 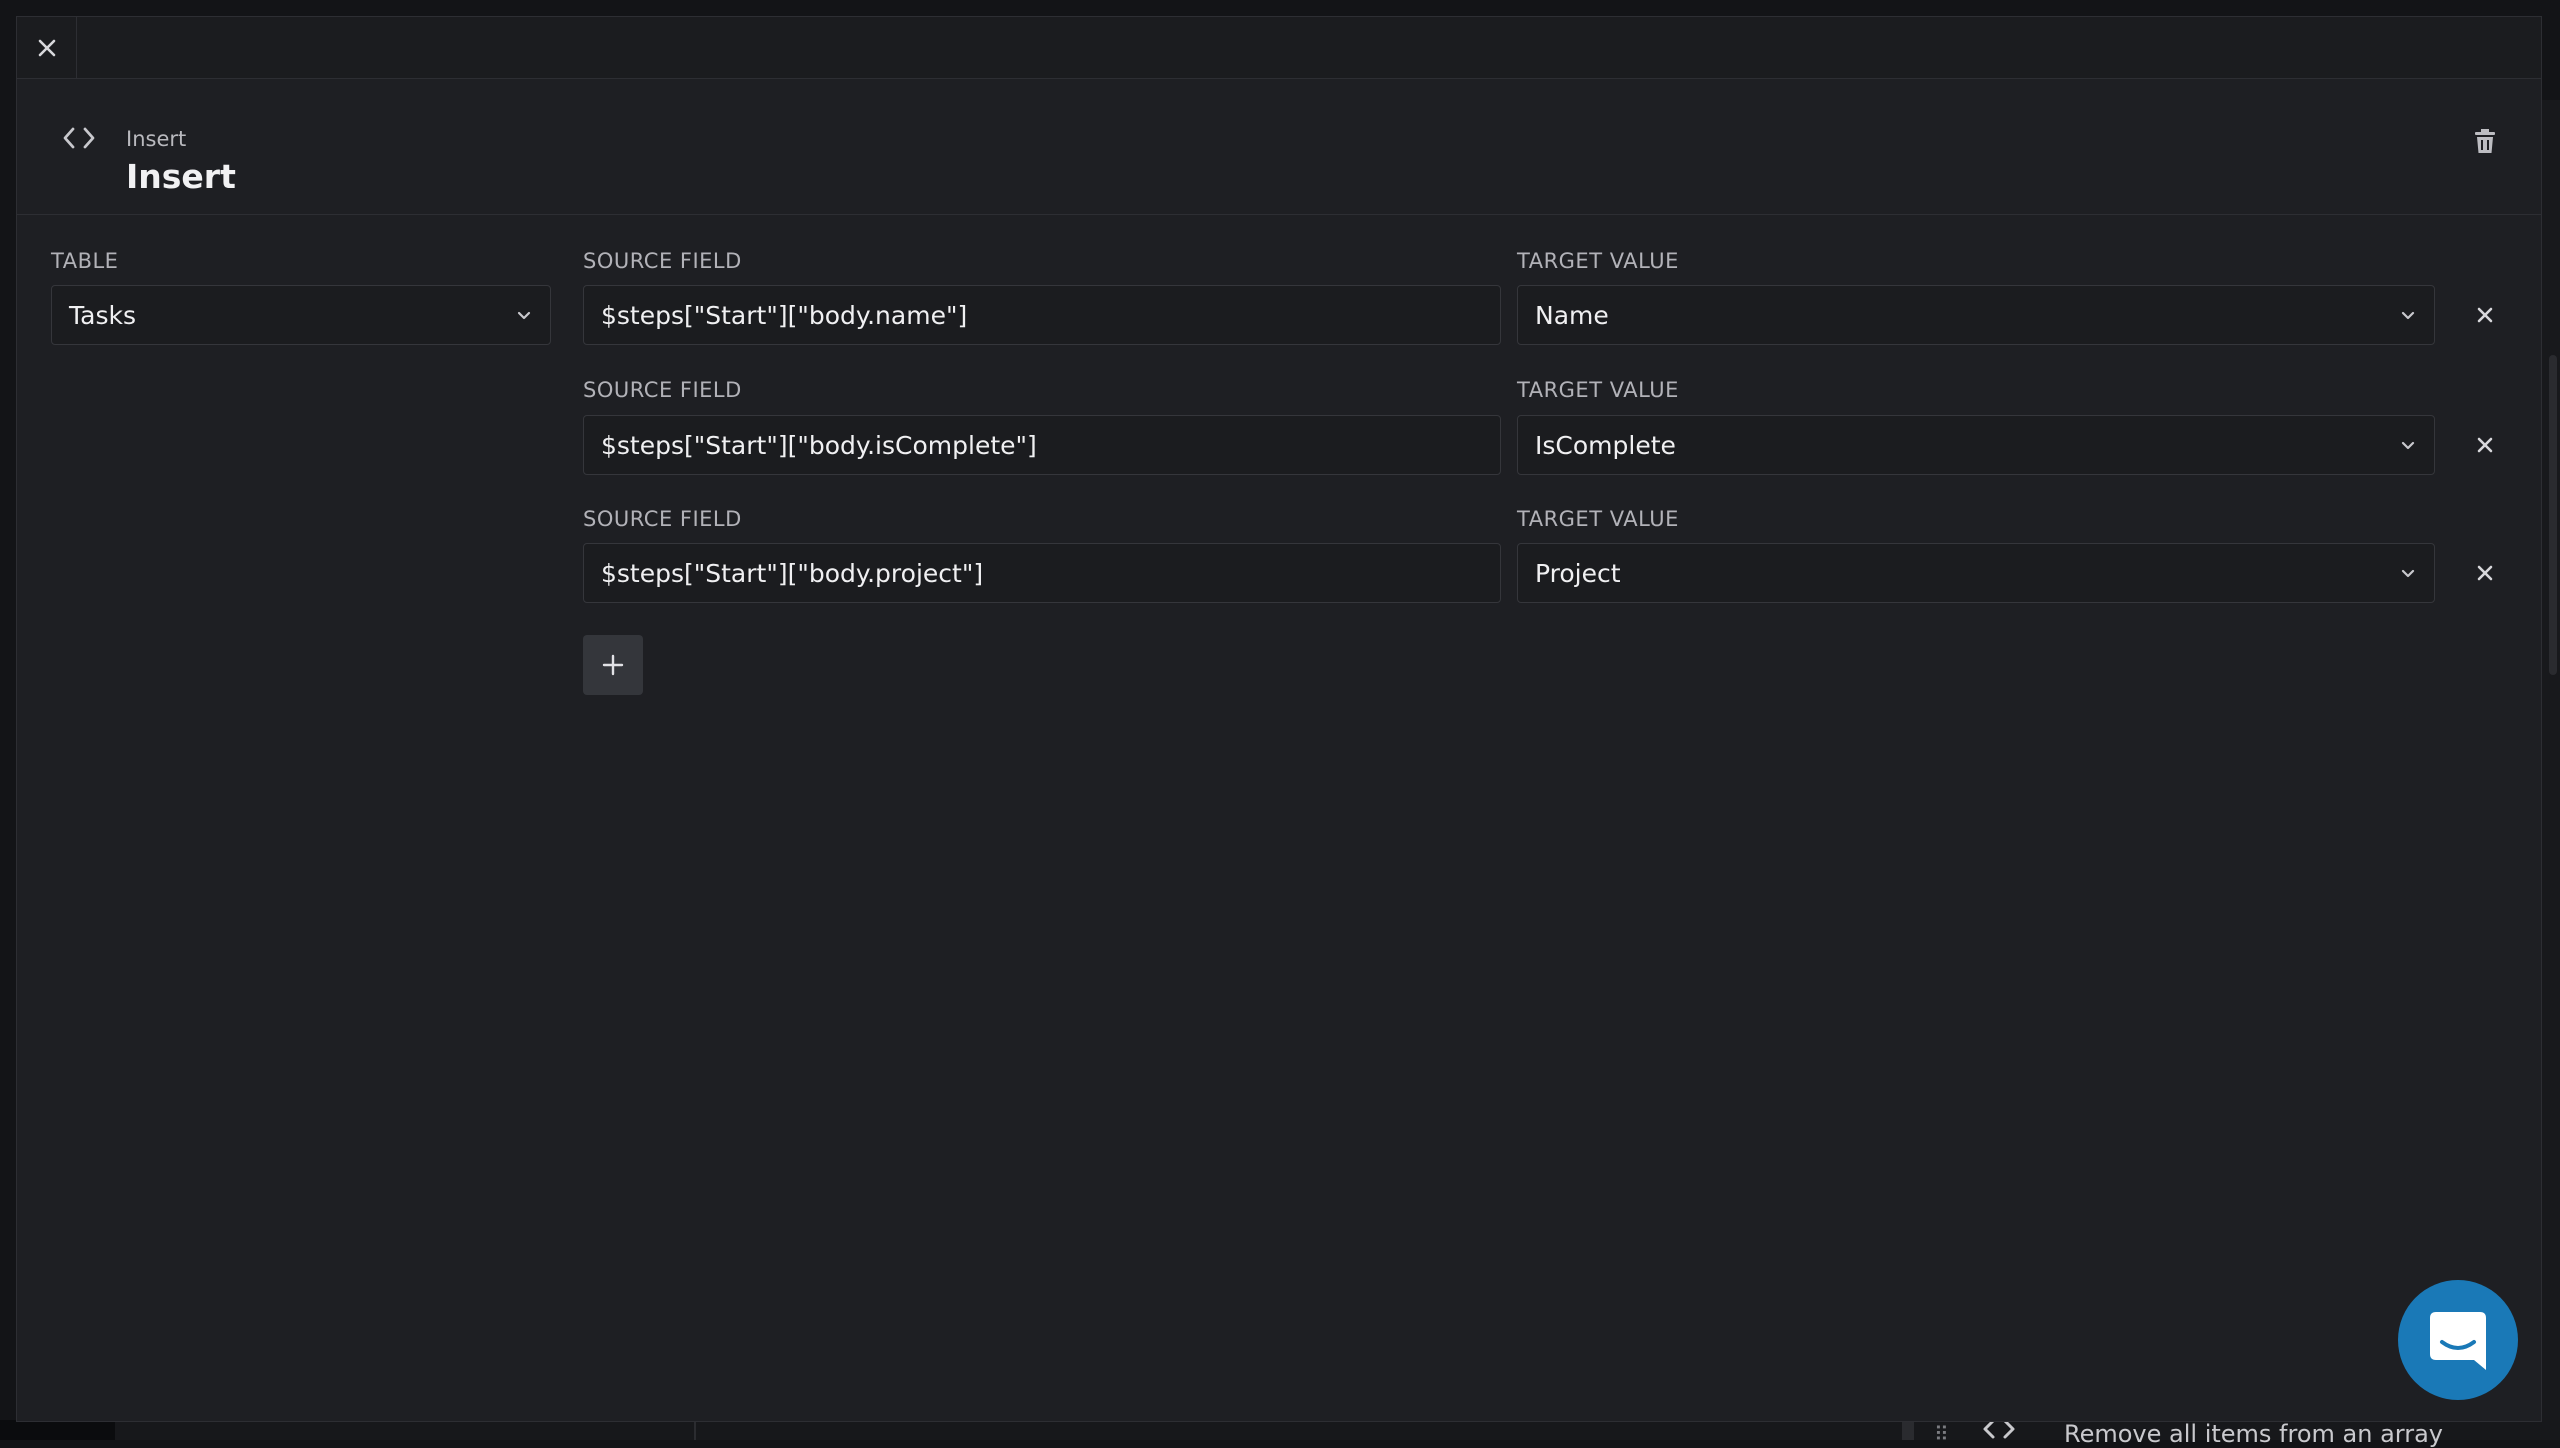 I want to click on code-icon, so click(x=79, y=138).